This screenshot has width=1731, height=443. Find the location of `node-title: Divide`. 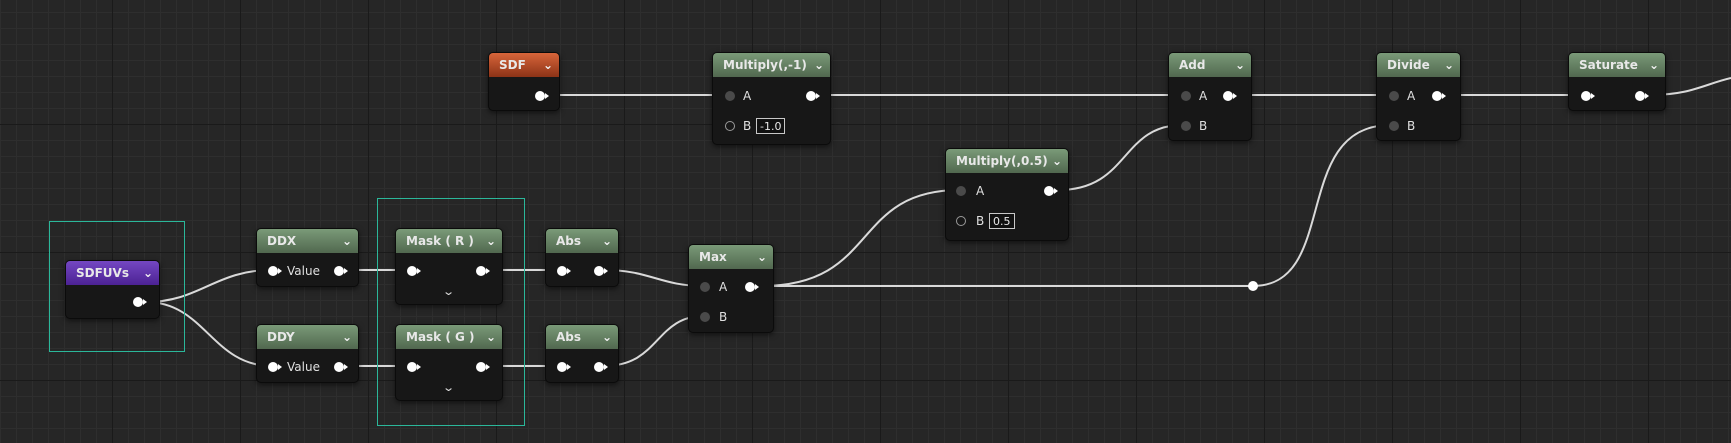

node-title: Divide is located at coordinates (1408, 65).